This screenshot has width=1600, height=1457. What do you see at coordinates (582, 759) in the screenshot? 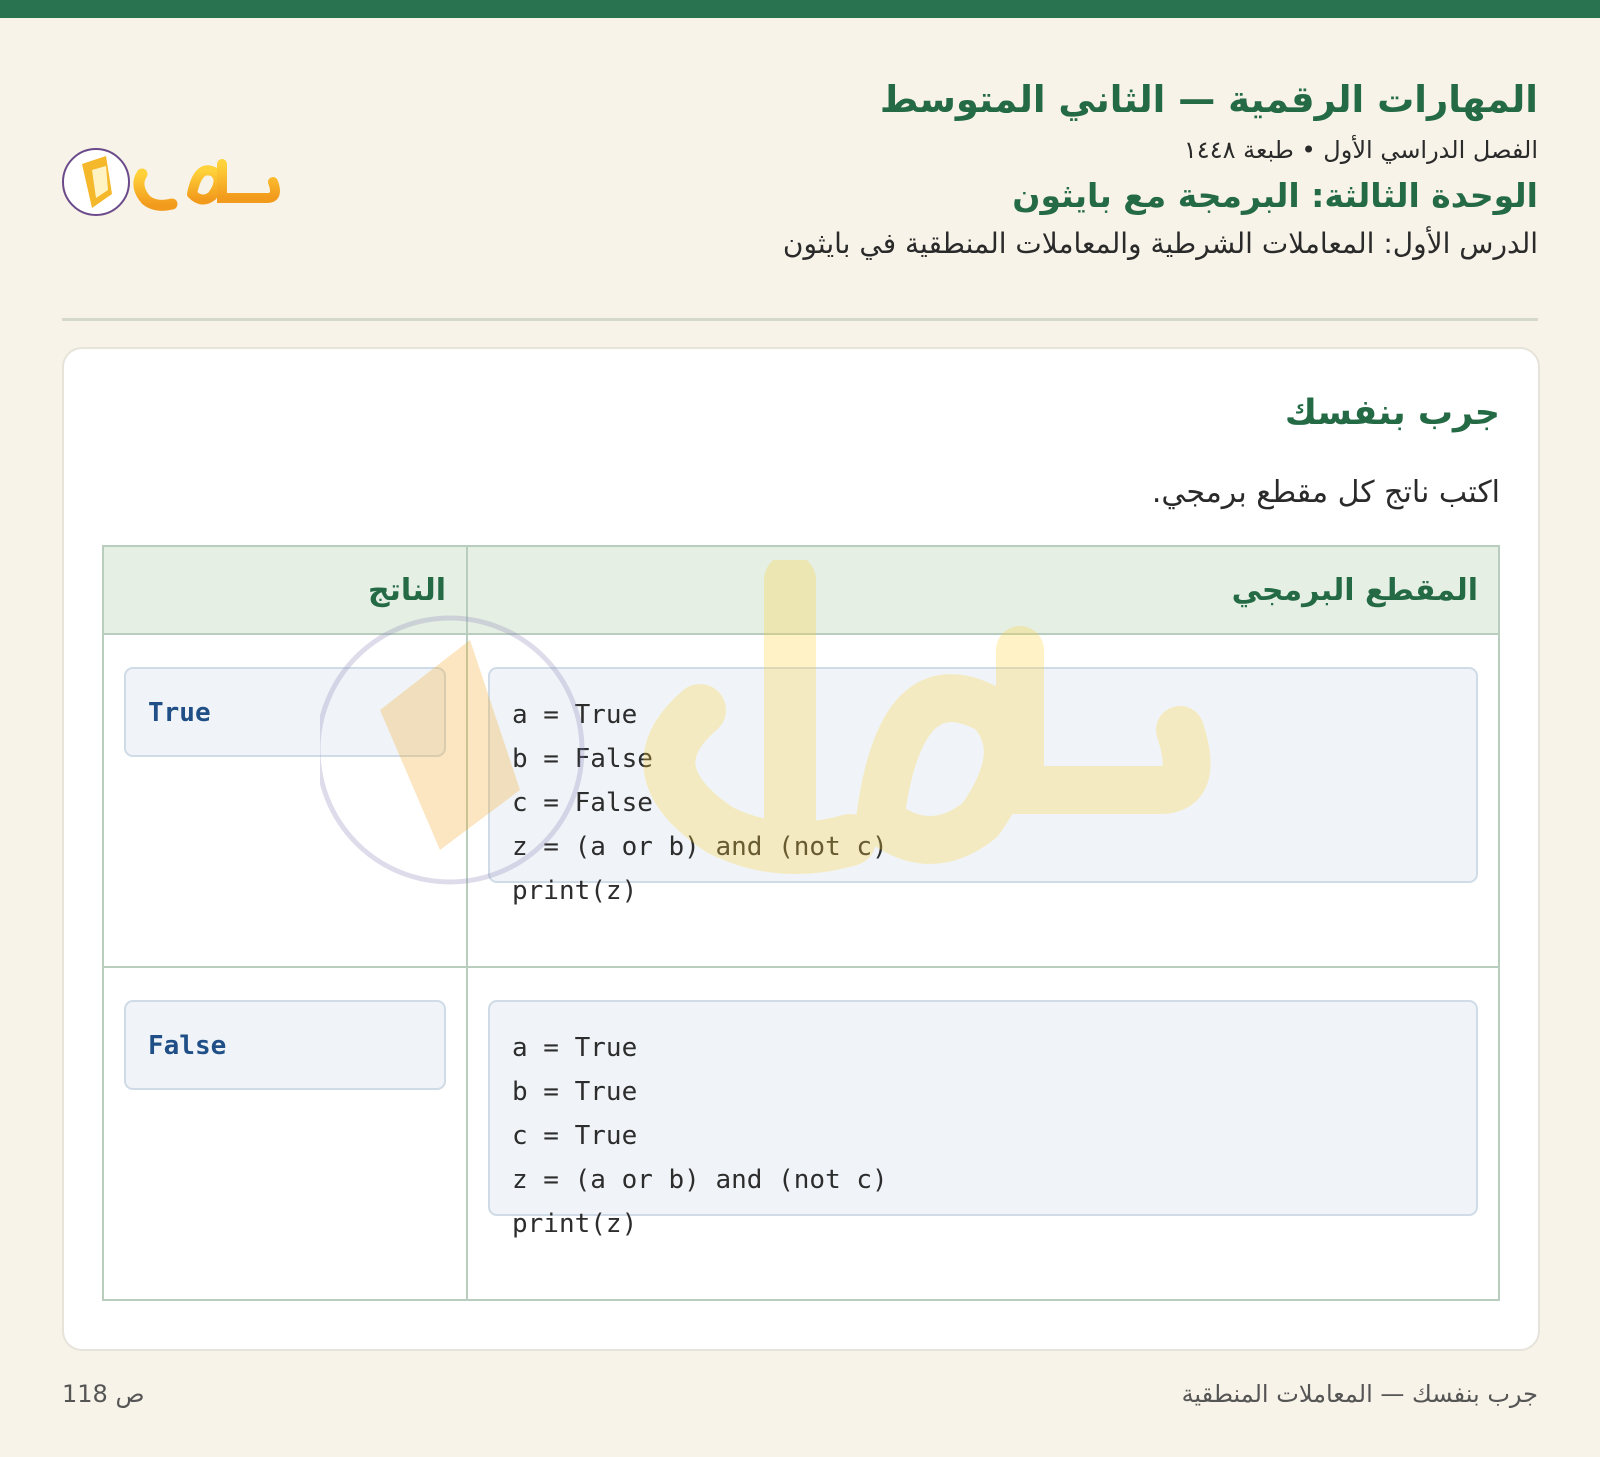
I see `code-line: b = False` at bounding box center [582, 759].